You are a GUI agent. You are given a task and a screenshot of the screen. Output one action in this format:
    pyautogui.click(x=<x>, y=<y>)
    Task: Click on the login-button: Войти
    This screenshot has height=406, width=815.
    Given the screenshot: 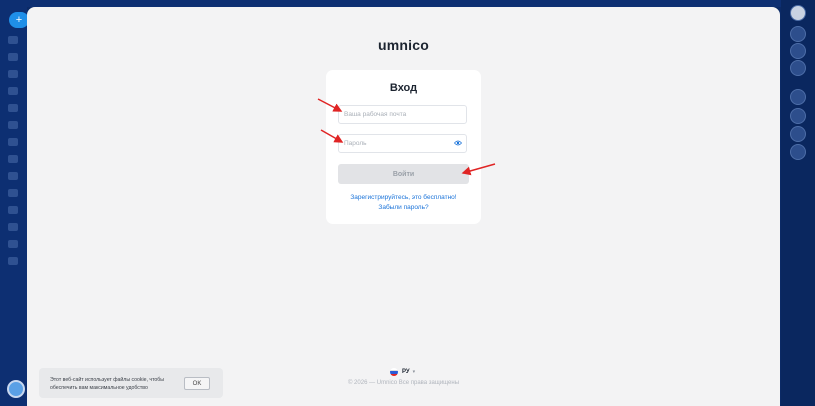 What is the action you would take?
    pyautogui.click(x=403, y=174)
    